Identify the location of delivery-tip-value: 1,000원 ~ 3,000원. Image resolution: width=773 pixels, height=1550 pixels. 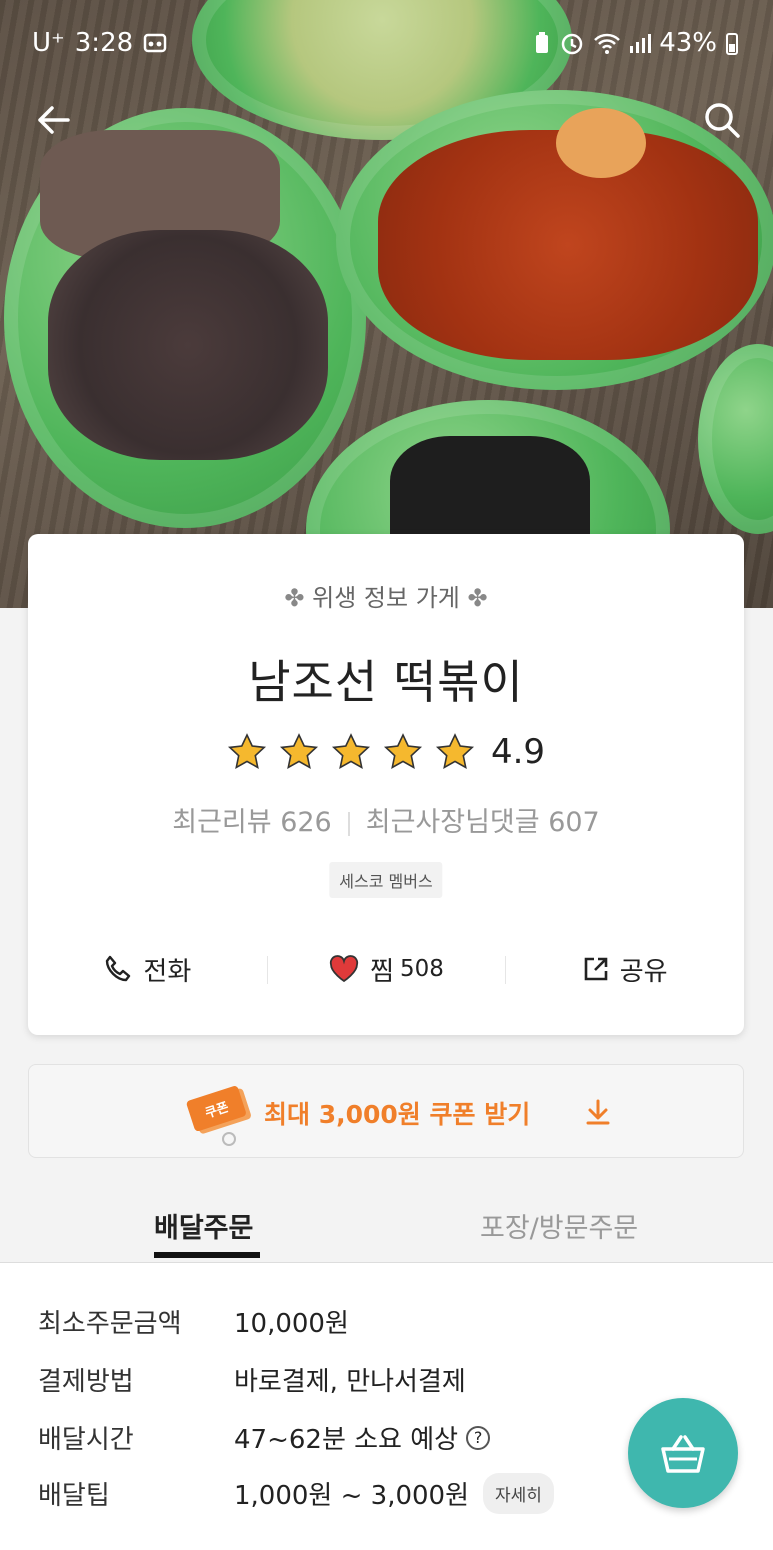
(352, 1496).